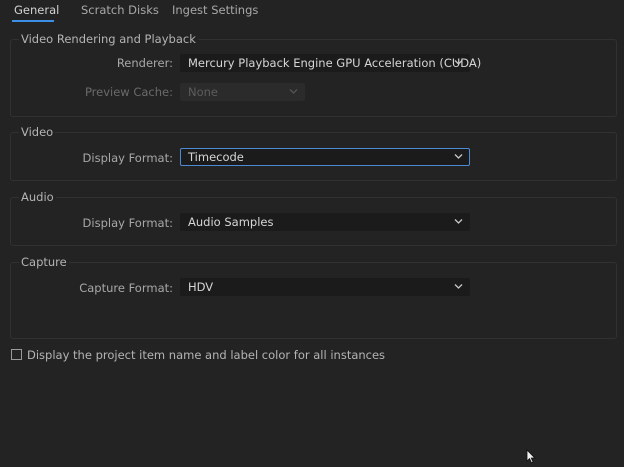 This screenshot has height=467, width=624. What do you see at coordinates (242, 92) in the screenshot?
I see `preview-cache-select: None` at bounding box center [242, 92].